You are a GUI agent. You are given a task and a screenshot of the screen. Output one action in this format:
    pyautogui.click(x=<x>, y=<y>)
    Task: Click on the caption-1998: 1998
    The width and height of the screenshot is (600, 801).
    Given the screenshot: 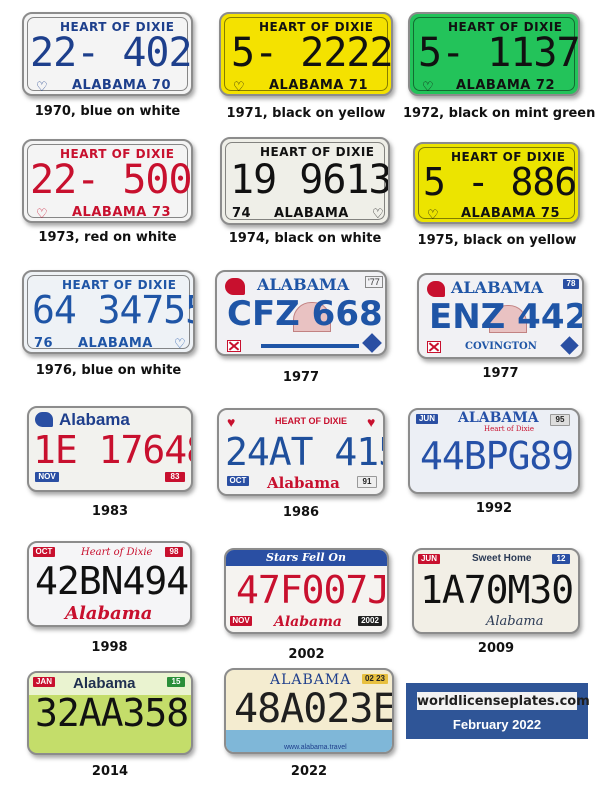 What is the action you would take?
    pyautogui.click(x=109, y=647)
    